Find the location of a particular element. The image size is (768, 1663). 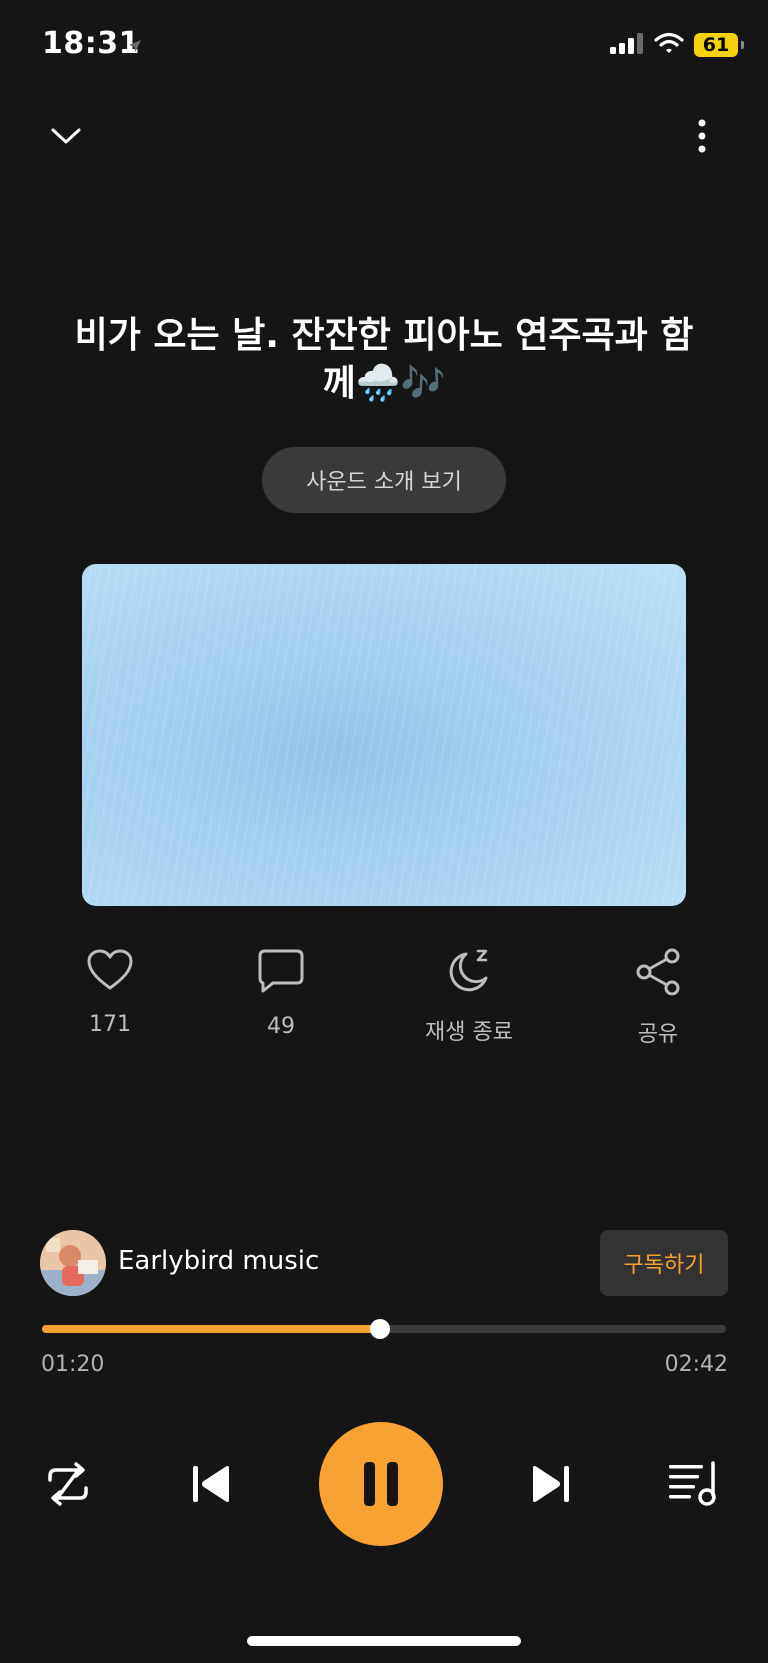

share-button: 공유 is located at coordinates (658, 998).